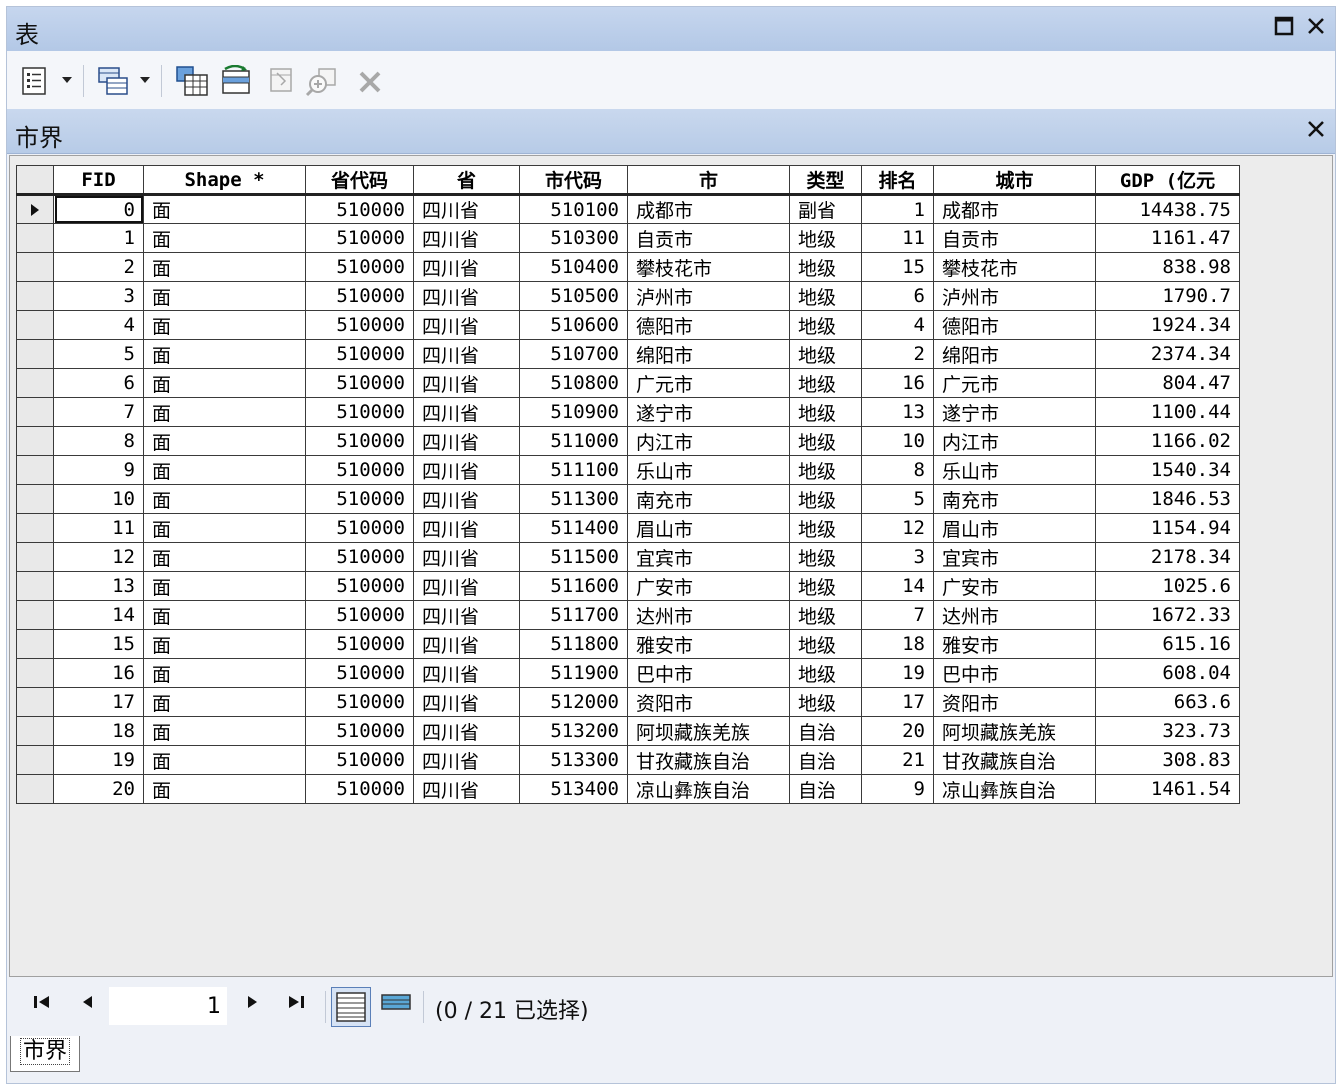 This screenshot has height=1088, width=1342. Describe the element at coordinates (573, 238) in the screenshot. I see `cell-city-code: 510300` at that location.